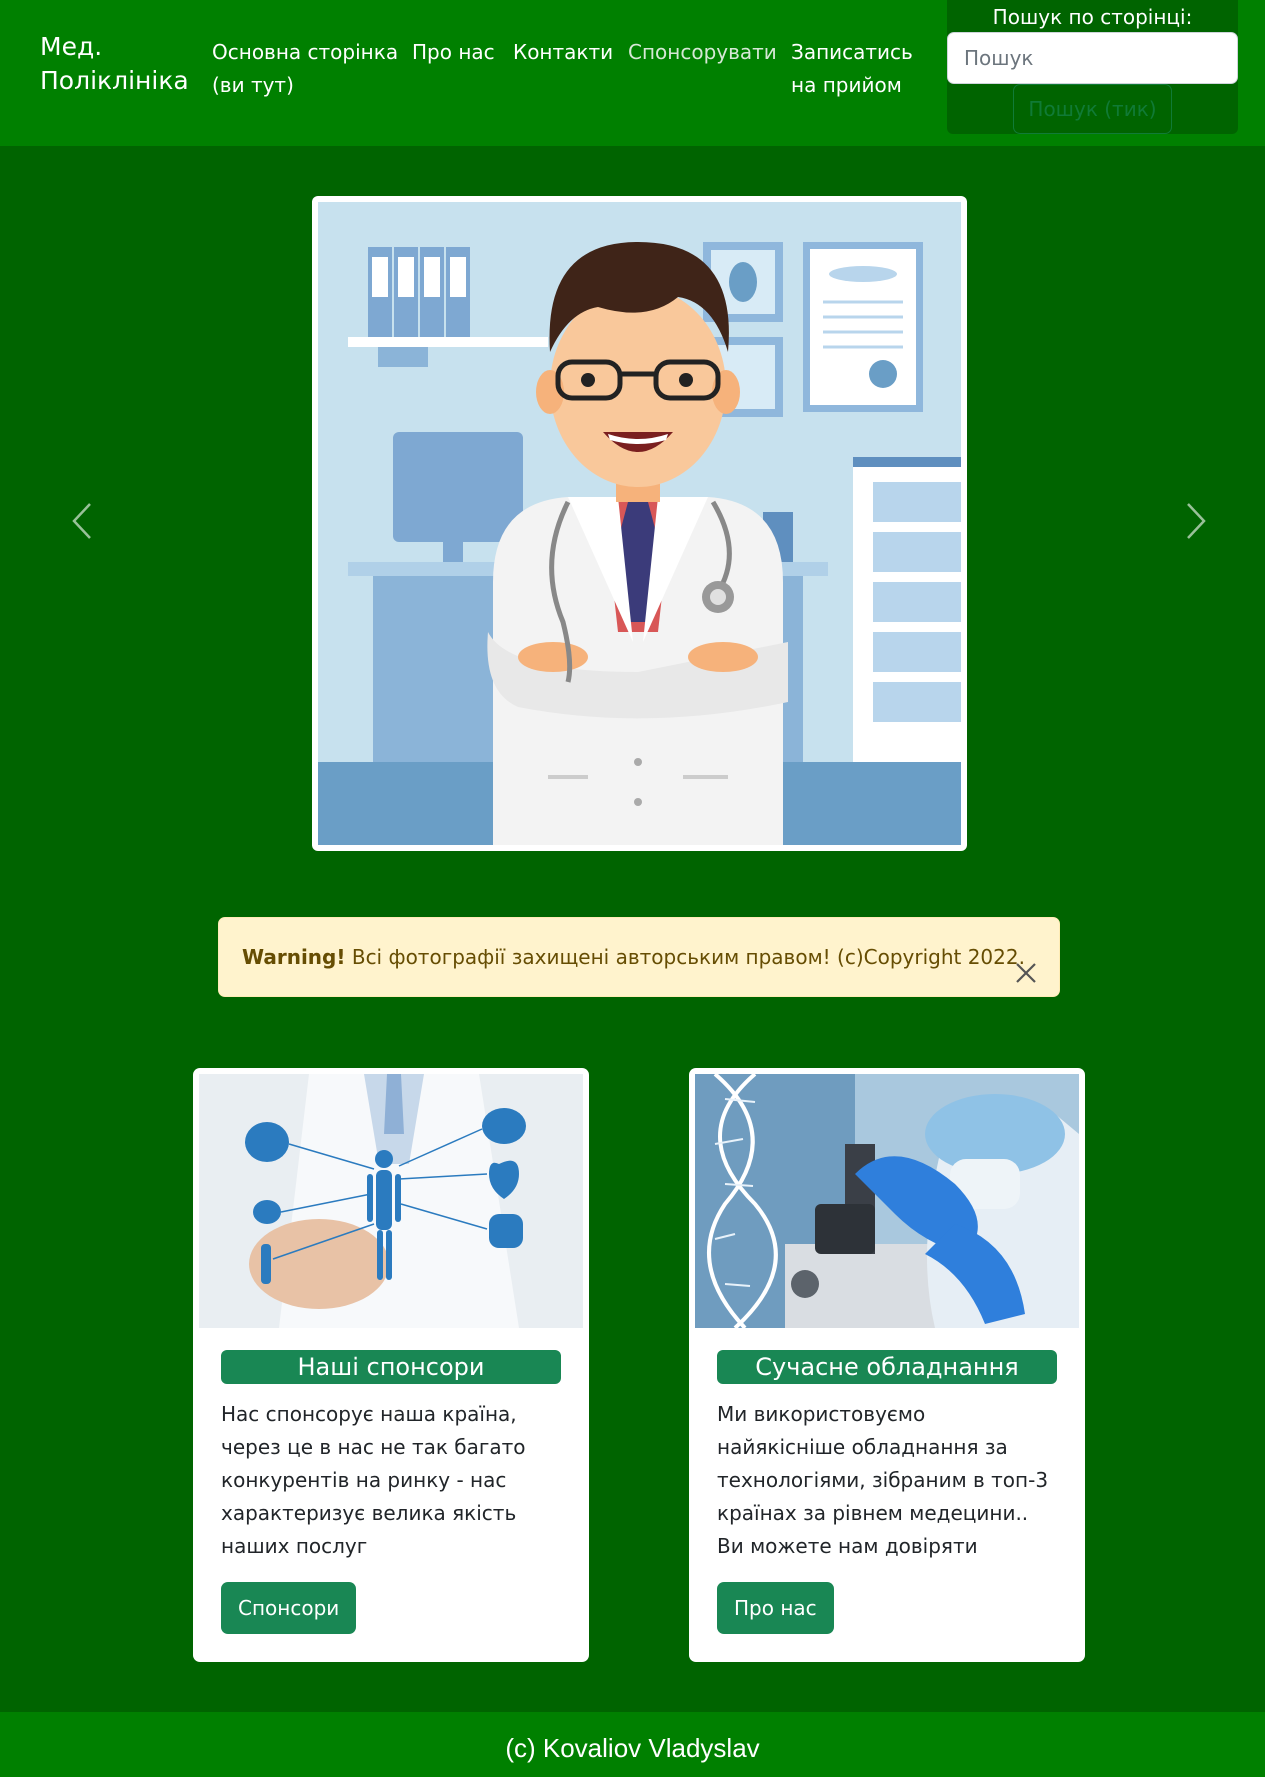 The width and height of the screenshot is (1265, 1777). Describe the element at coordinates (453, 52) in the screenshot. I see `nav-link-about: Про нас` at that location.